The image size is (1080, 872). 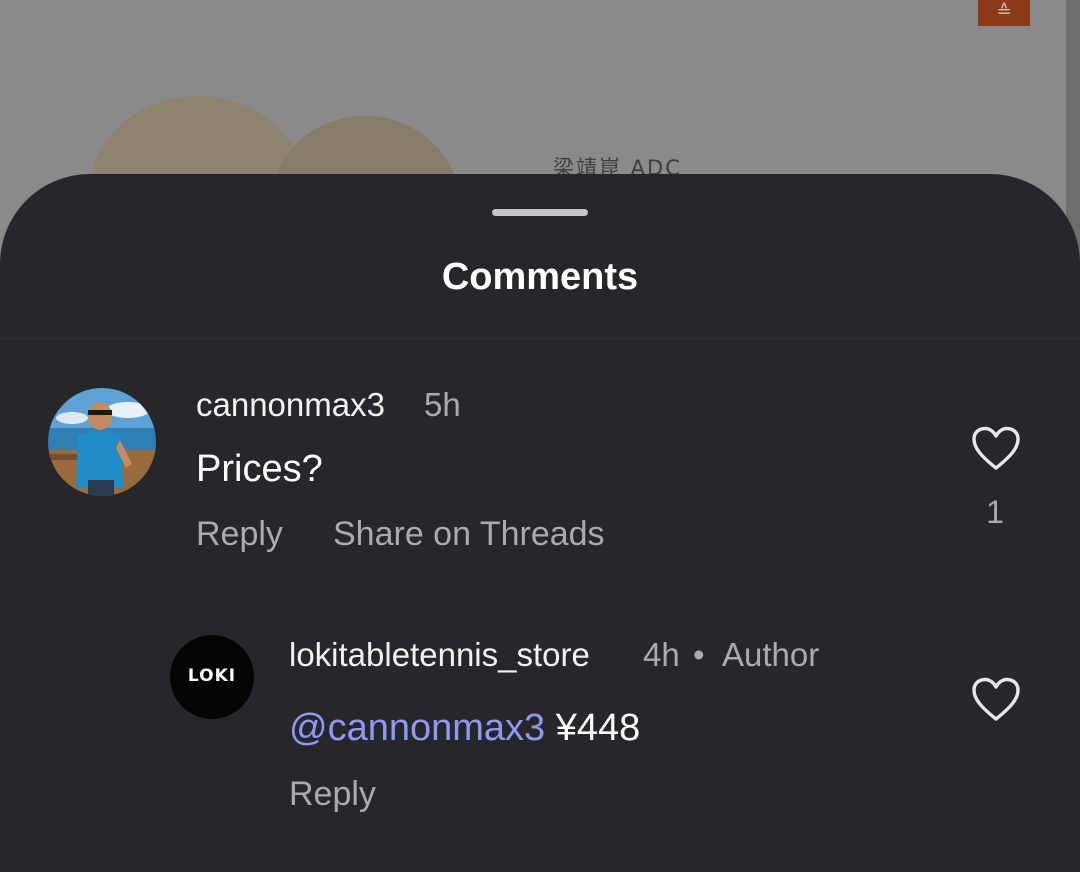 I want to click on comment-text: @cannonmax3 ¥448, so click(x=464, y=728).